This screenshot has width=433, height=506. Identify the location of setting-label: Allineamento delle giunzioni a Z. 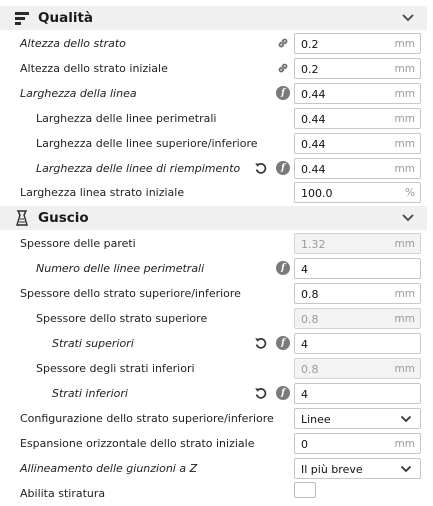
(109, 468).